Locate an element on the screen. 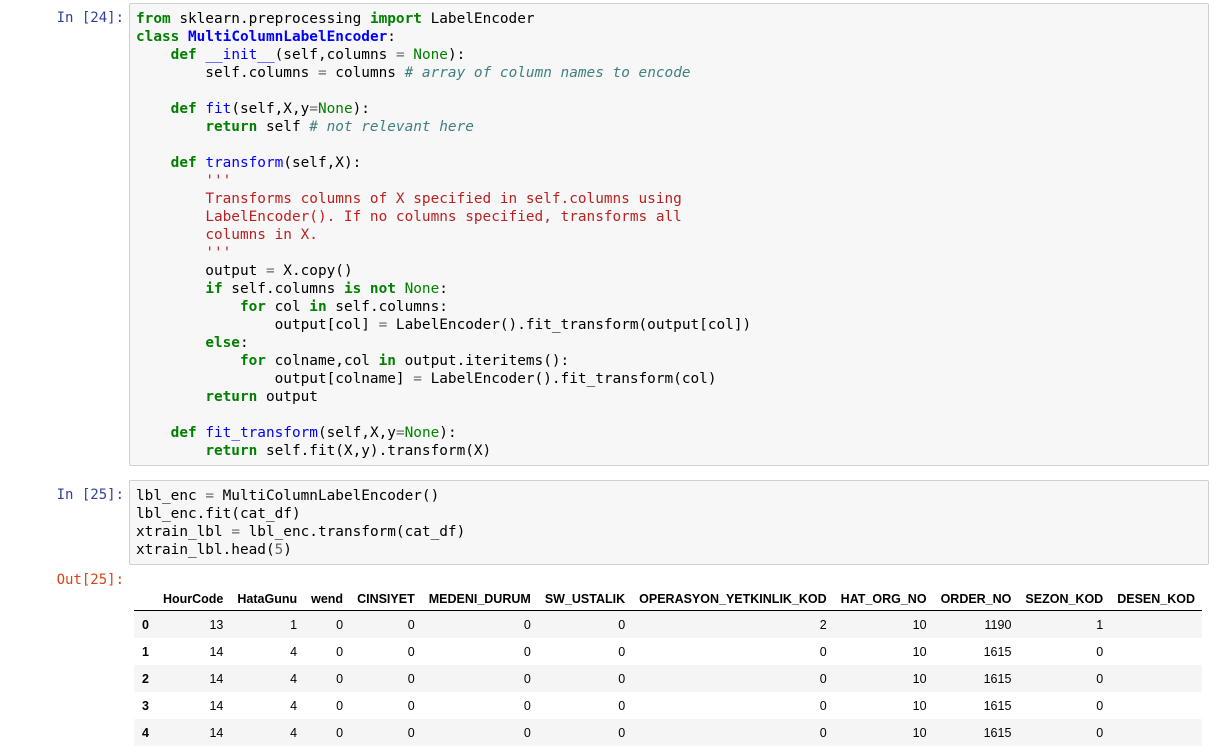 The height and width of the screenshot is (752, 1222). code-line: return self # not relevant here is located at coordinates (339, 127).